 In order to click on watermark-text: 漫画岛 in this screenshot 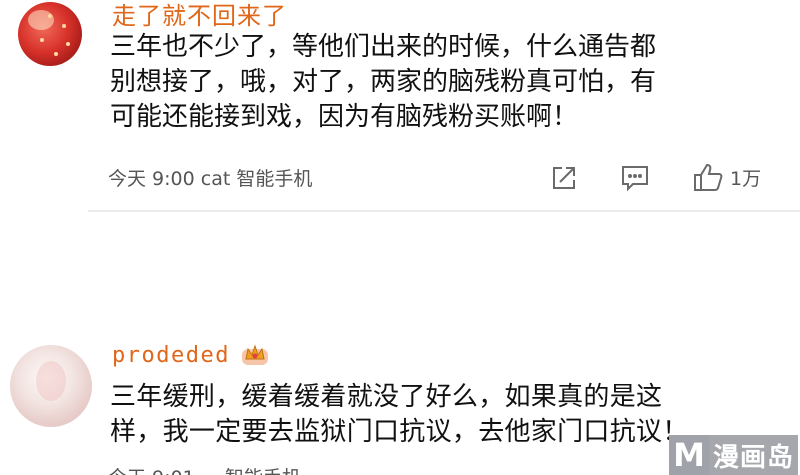, I will do `click(753, 455)`.